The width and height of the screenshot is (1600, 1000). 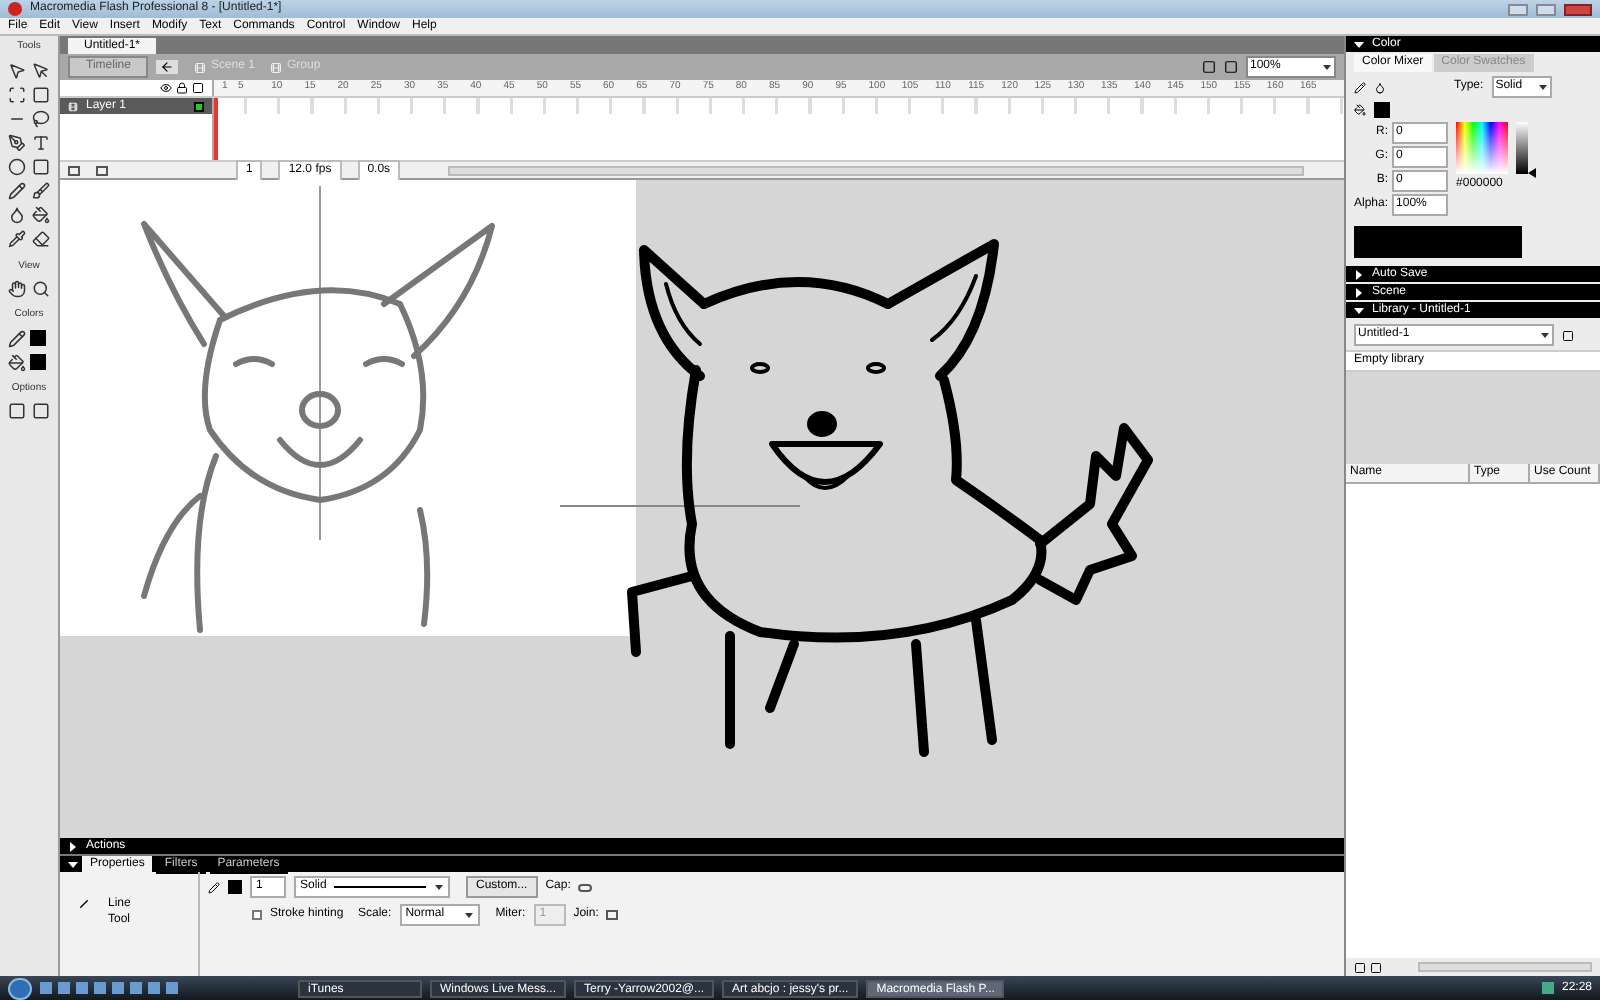 What do you see at coordinates (17, 190) in the screenshot?
I see `pencil-icon` at bounding box center [17, 190].